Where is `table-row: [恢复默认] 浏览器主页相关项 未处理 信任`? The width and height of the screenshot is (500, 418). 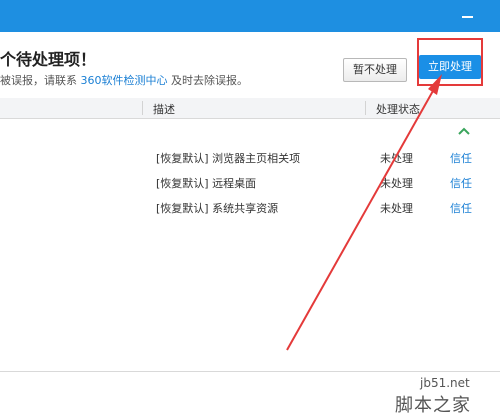
table-row: [恢复默认] 浏览器主页相关项 未处理 信任 is located at coordinates (250, 160).